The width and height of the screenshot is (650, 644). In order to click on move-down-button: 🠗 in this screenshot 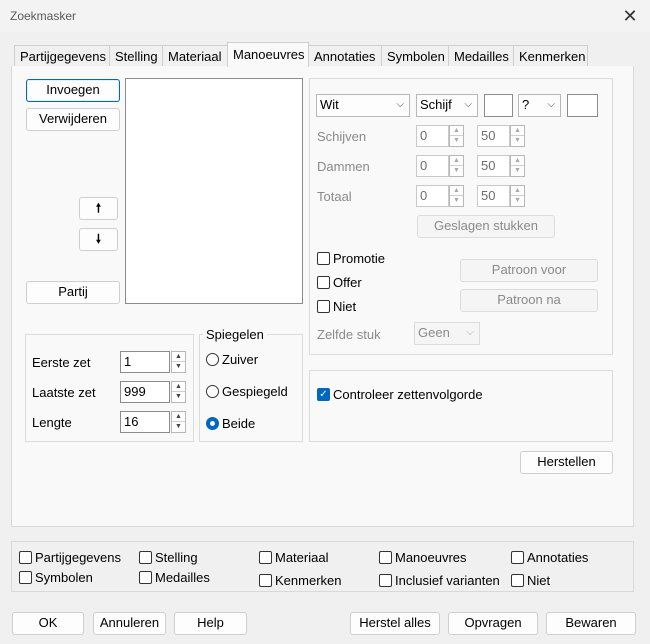, I will do `click(98, 239)`.